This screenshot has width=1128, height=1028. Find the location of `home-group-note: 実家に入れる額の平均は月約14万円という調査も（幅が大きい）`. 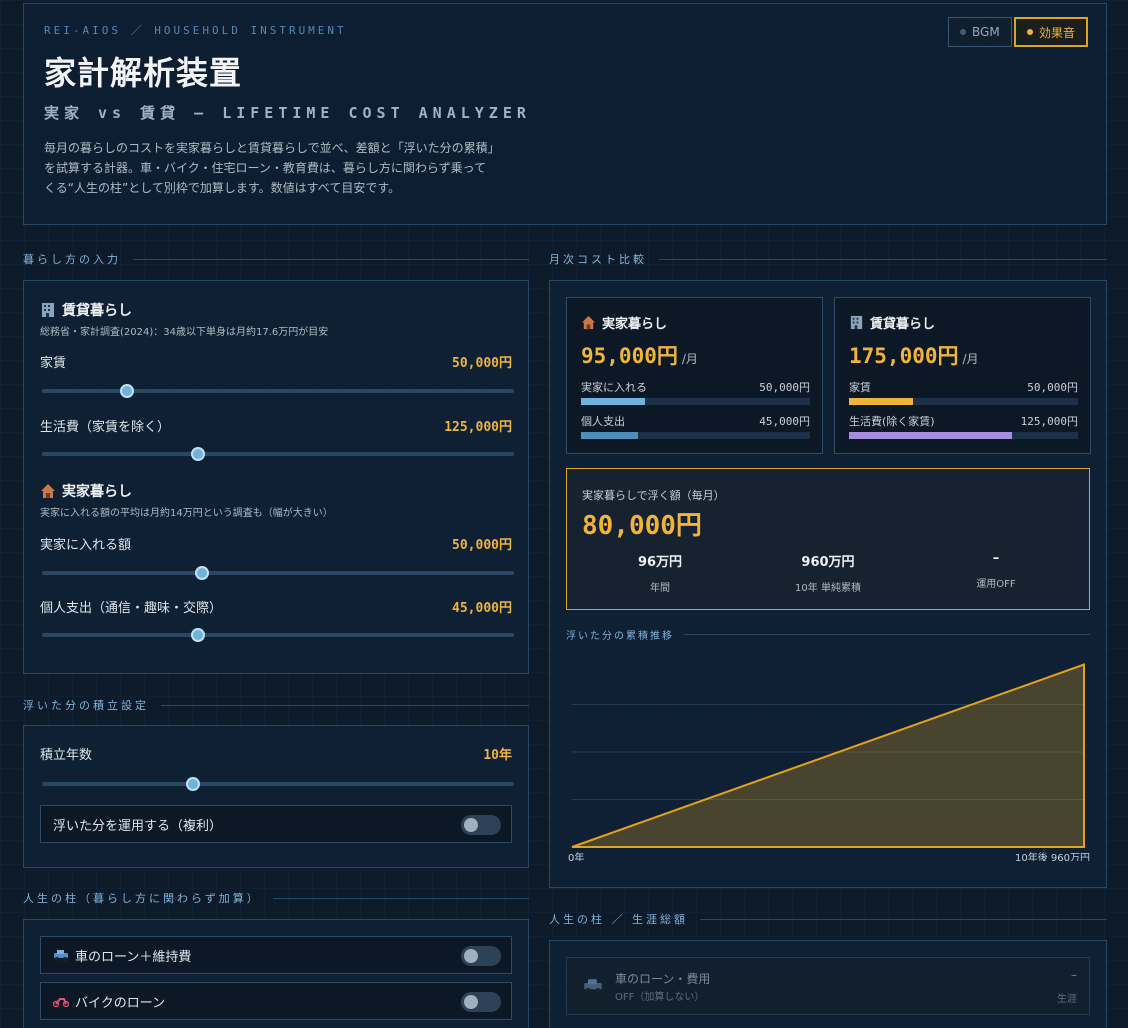

home-group-note: 実家に入れる額の平均は月約14万円という調査も（幅が大きい） is located at coordinates (186, 513).